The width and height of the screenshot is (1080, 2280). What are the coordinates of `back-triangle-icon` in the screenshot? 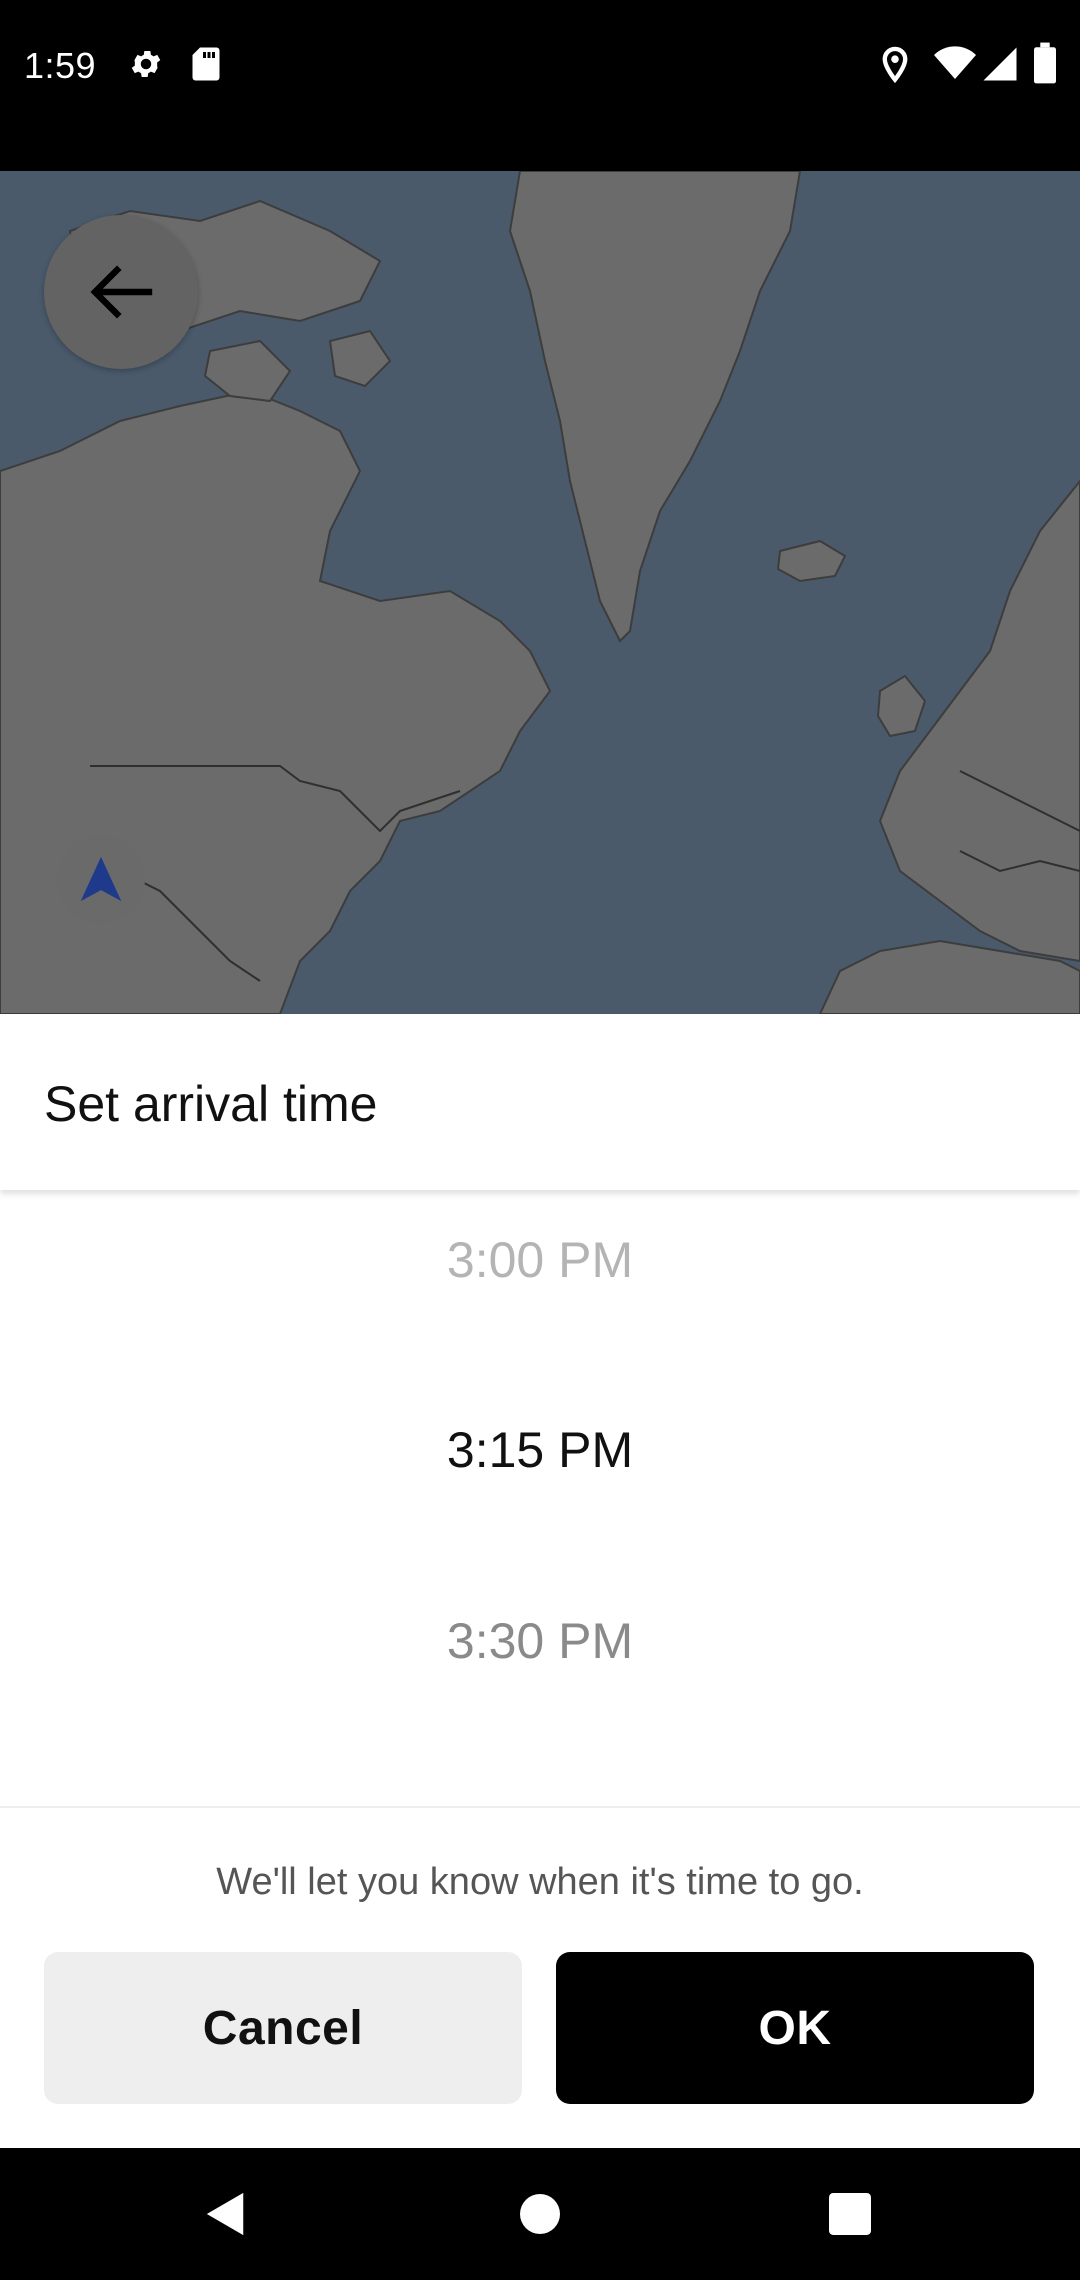 It's located at (225, 2214).